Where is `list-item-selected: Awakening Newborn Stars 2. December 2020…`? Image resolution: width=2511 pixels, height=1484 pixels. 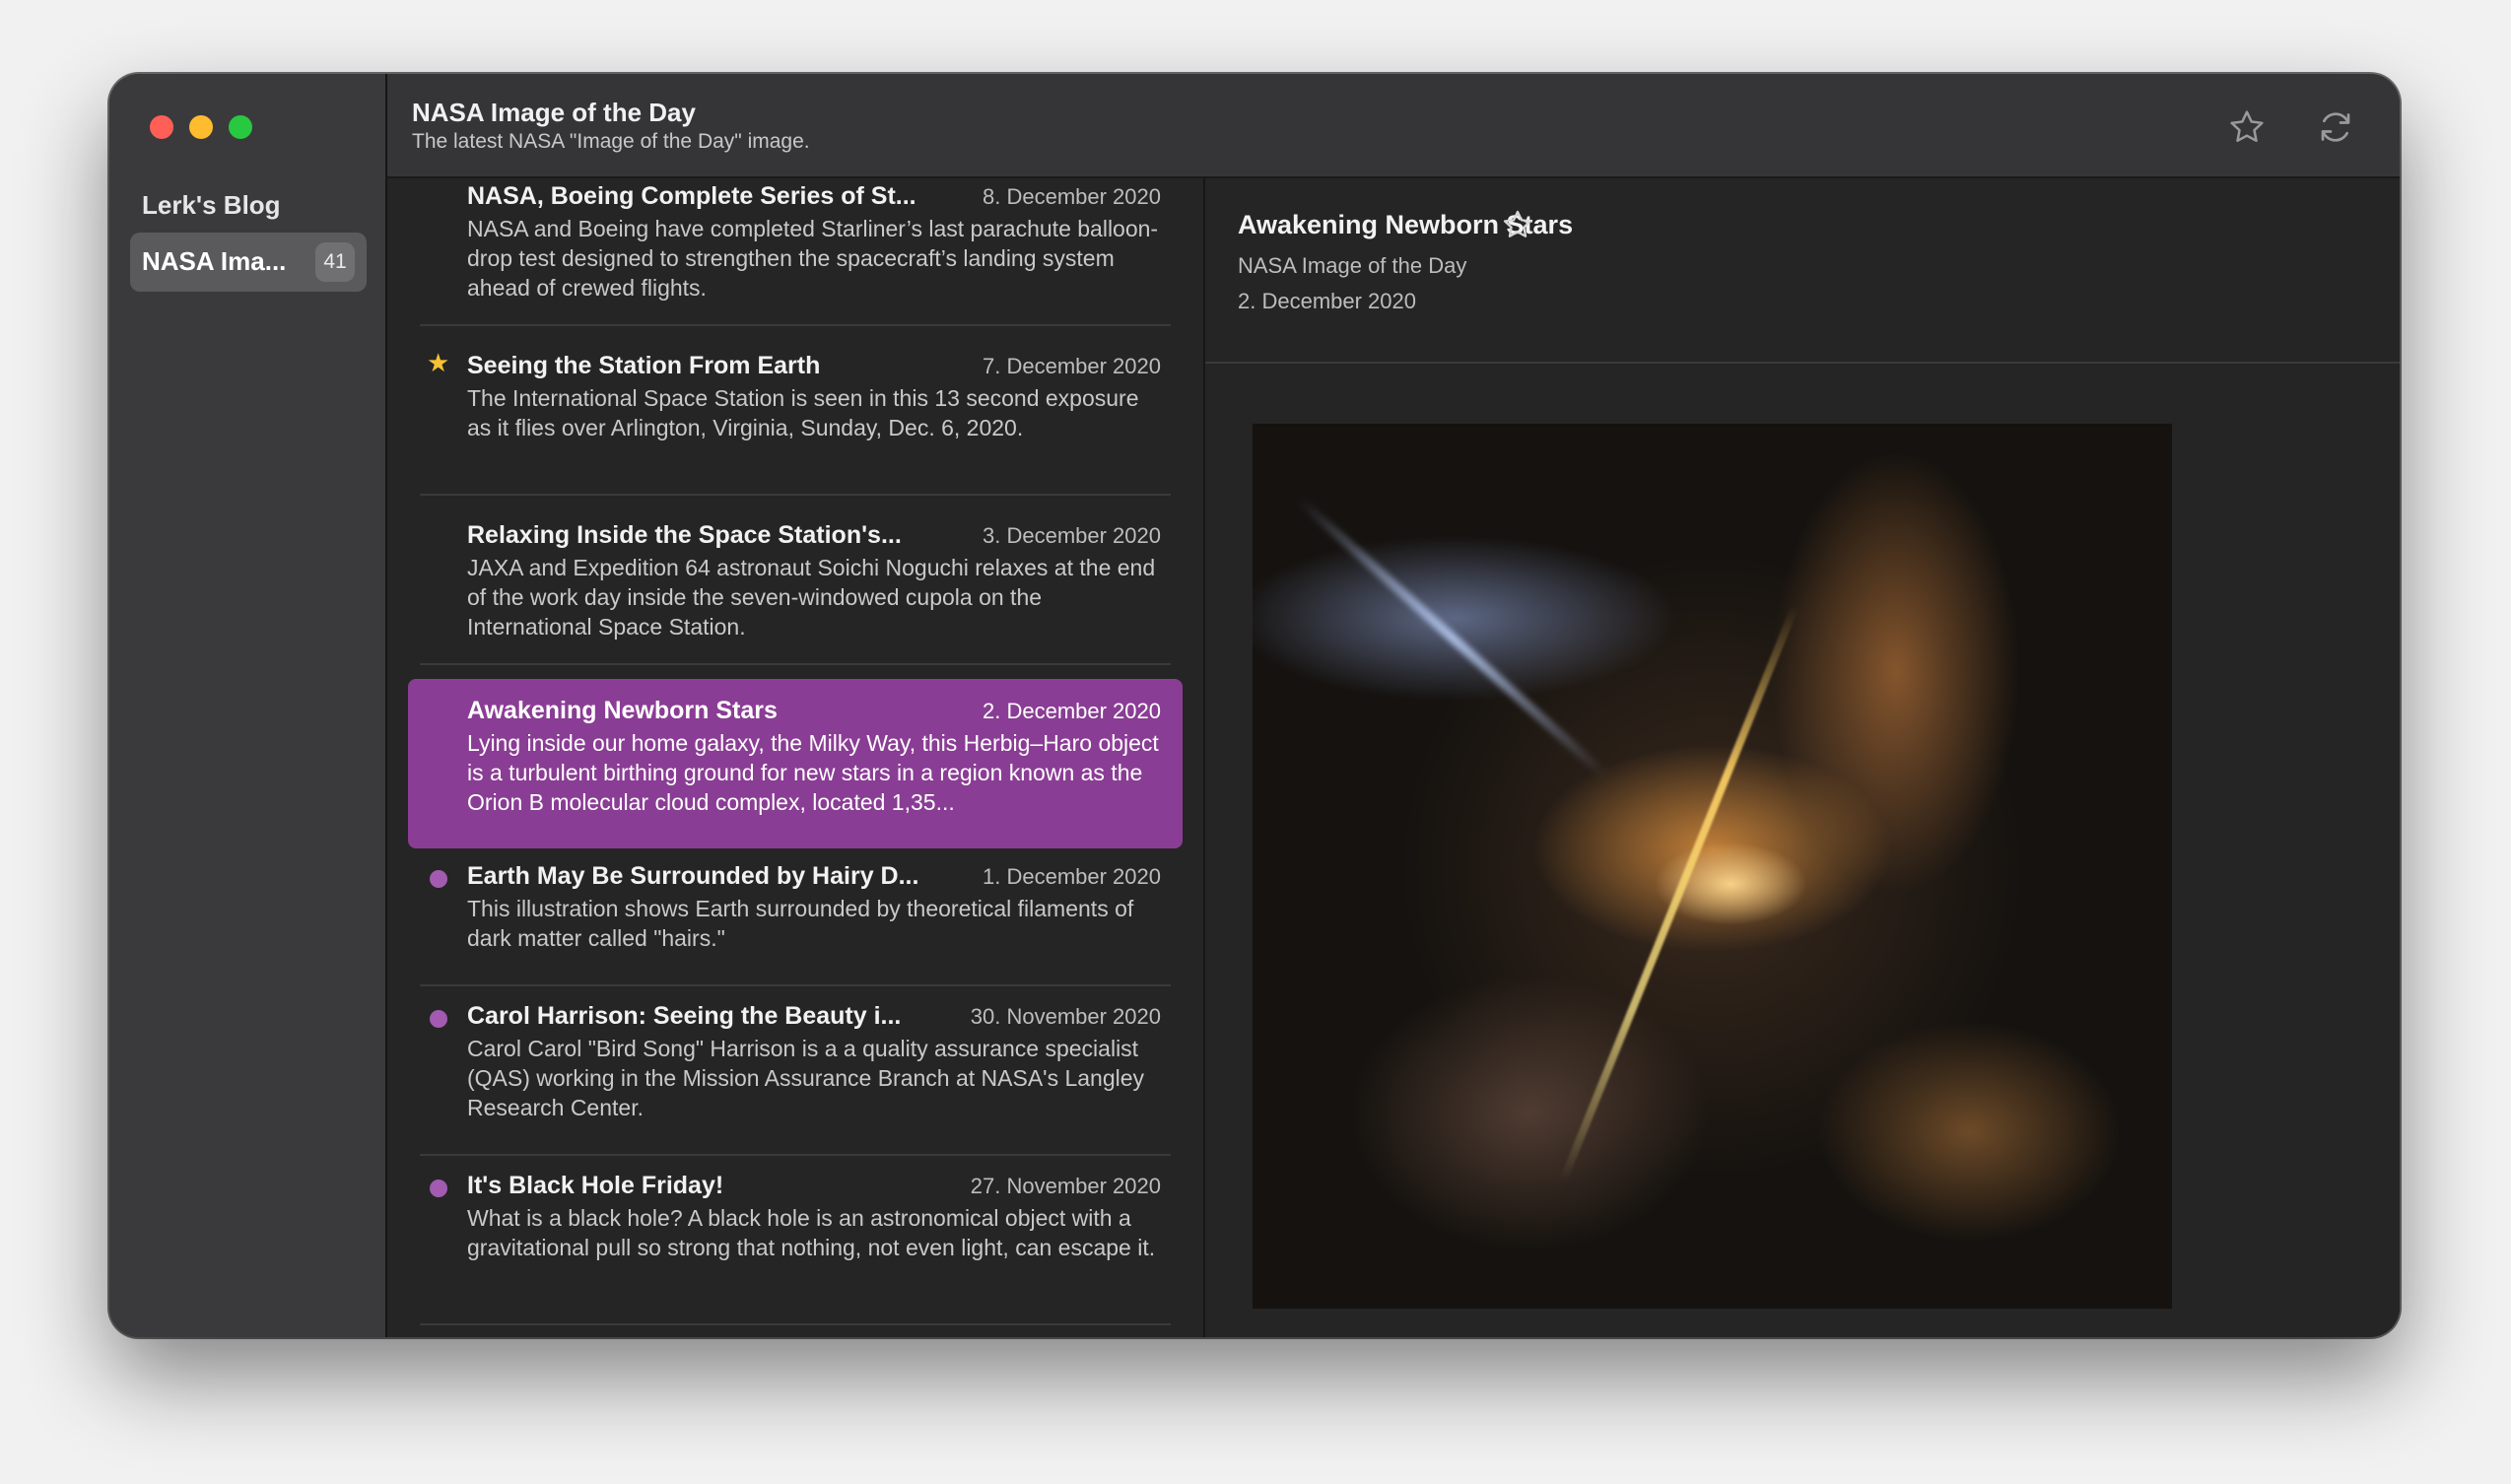
list-item-selected: Awakening Newborn Stars 2. December 2020… is located at coordinates (795, 763).